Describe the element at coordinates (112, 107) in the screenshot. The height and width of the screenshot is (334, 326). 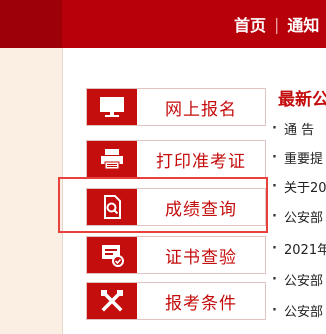
I see `monitor-icon` at that location.